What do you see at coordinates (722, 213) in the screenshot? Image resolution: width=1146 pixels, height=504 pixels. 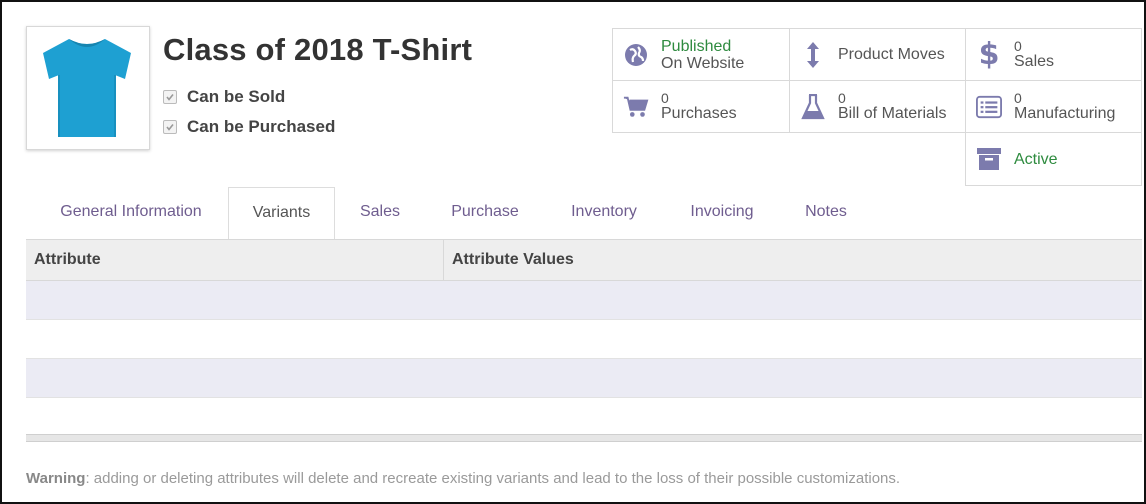 I see `tab-invoicing: Invoicing` at bounding box center [722, 213].